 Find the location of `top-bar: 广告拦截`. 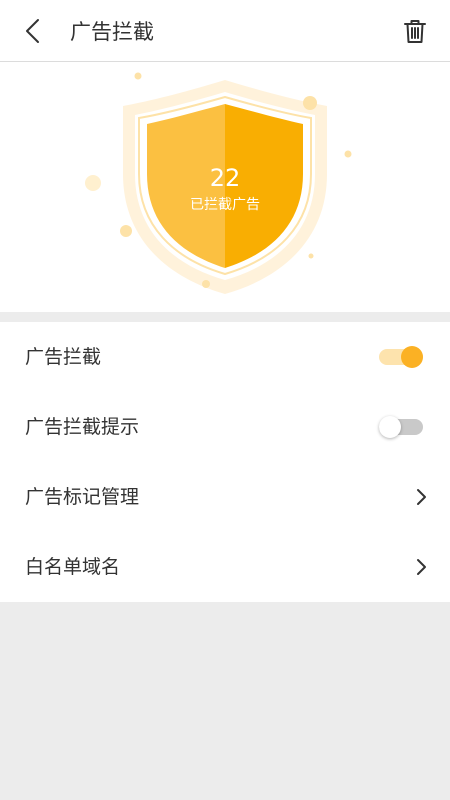

top-bar: 广告拦截 is located at coordinates (225, 31).